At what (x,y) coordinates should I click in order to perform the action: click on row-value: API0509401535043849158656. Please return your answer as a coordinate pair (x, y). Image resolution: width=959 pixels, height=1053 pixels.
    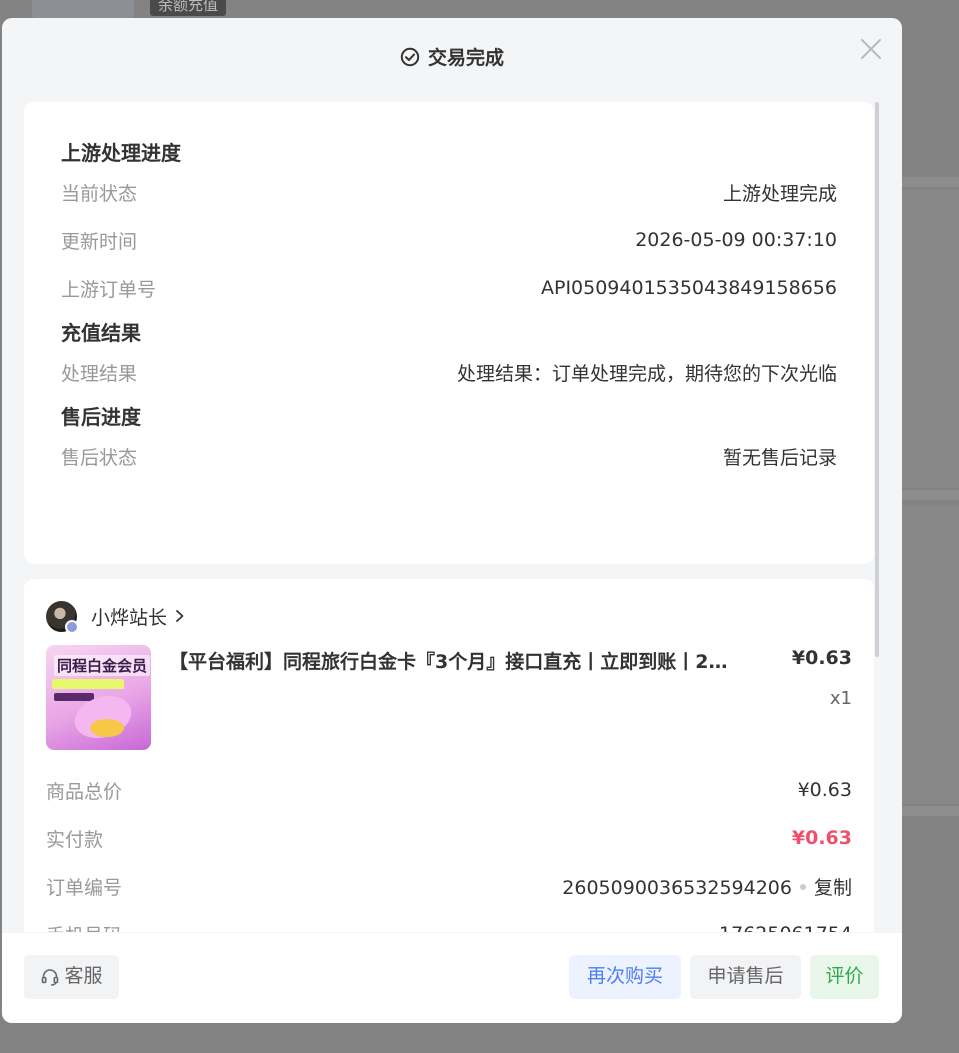
    Looking at the image, I should click on (688, 288).